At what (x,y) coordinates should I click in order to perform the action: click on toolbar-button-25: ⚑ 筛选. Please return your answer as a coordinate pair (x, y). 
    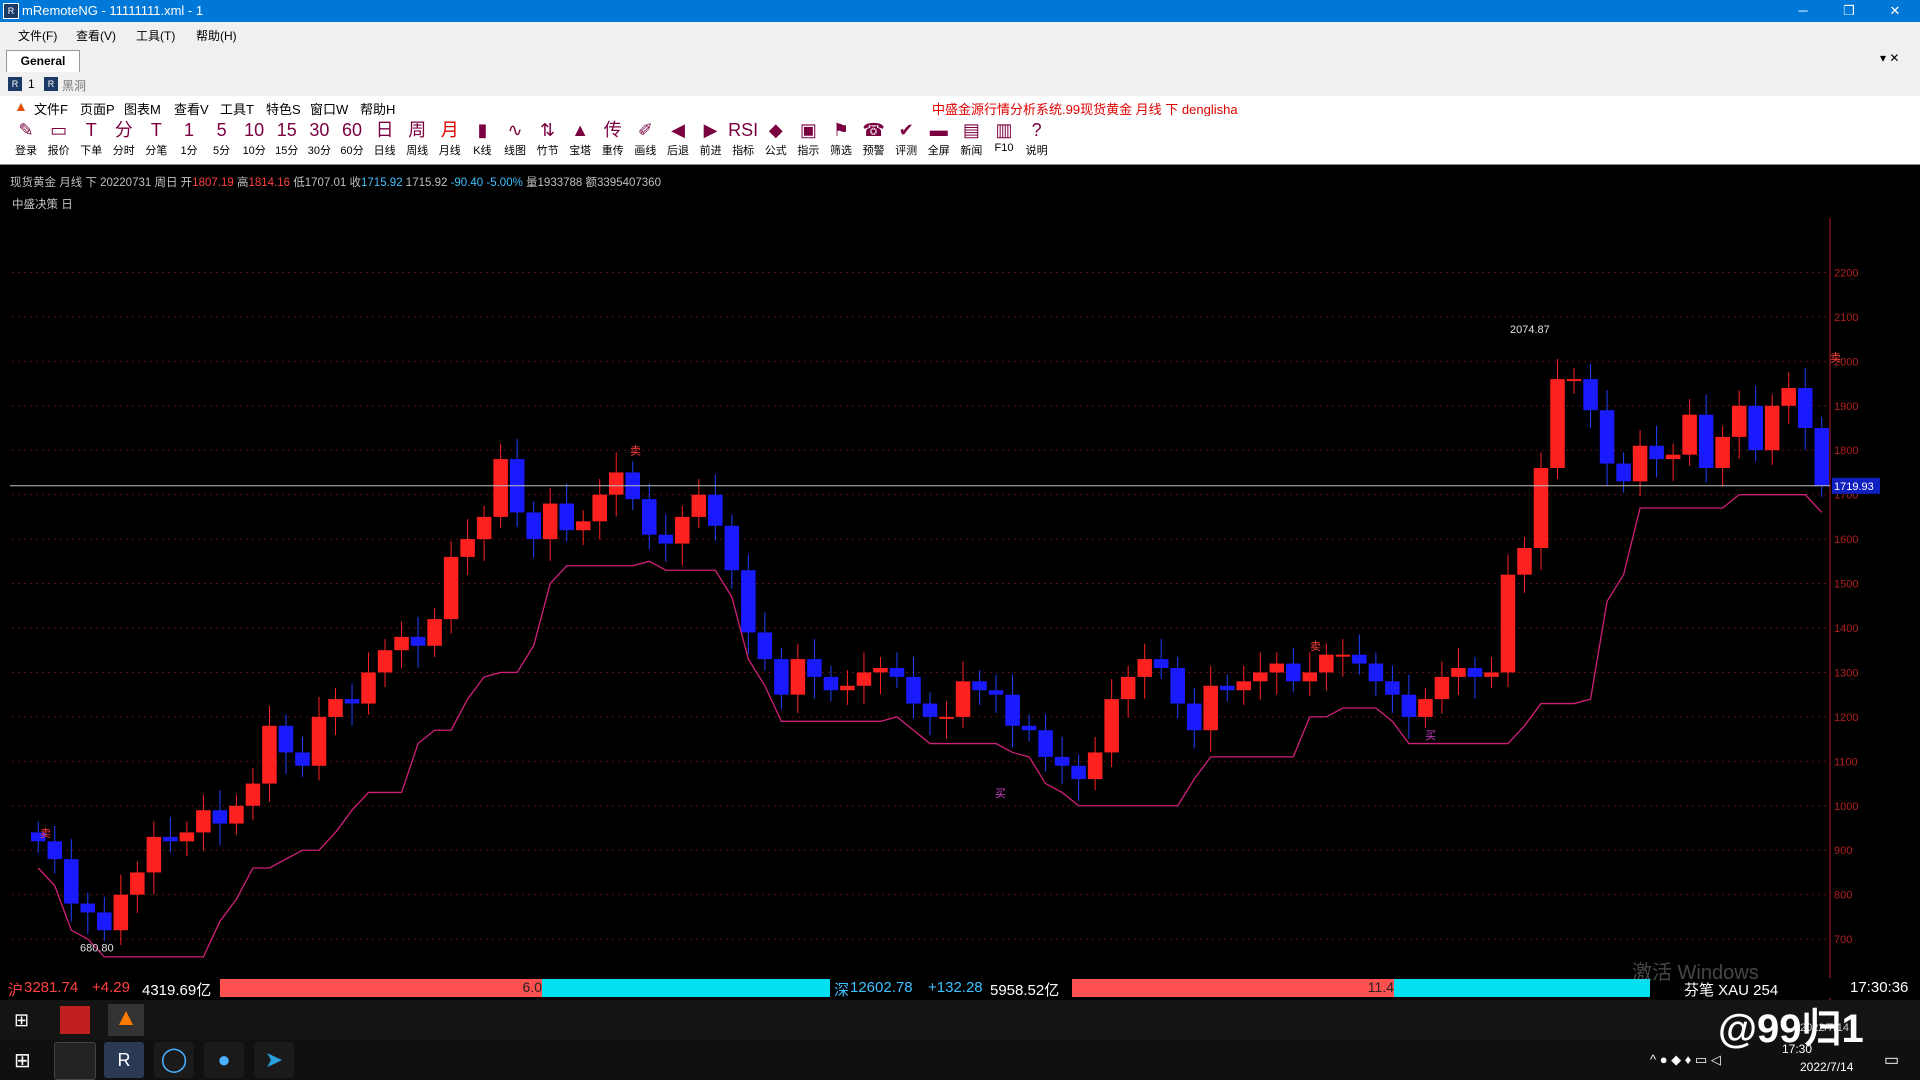
    Looking at the image, I should click on (841, 140).